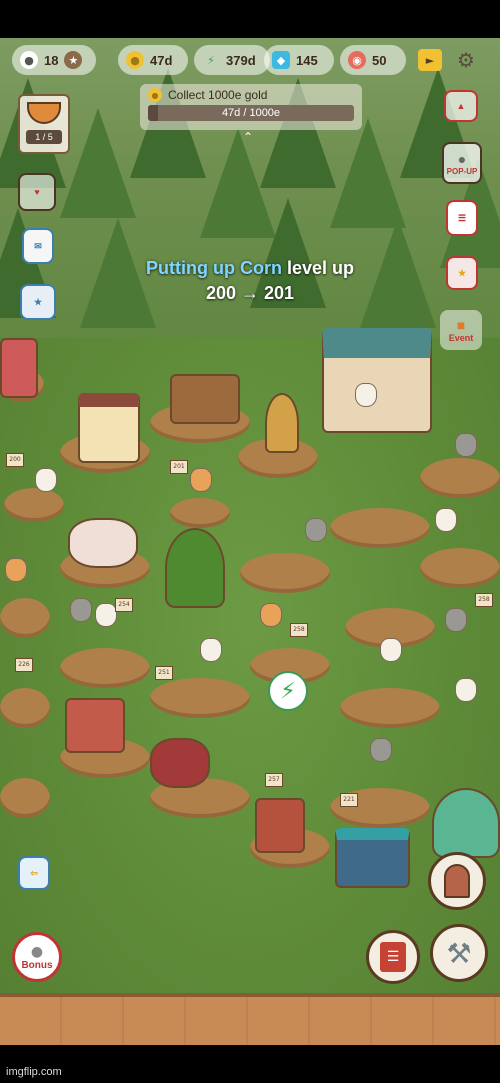 The width and height of the screenshot is (500, 1083). I want to click on megaphone-icon: ►, so click(430, 60).